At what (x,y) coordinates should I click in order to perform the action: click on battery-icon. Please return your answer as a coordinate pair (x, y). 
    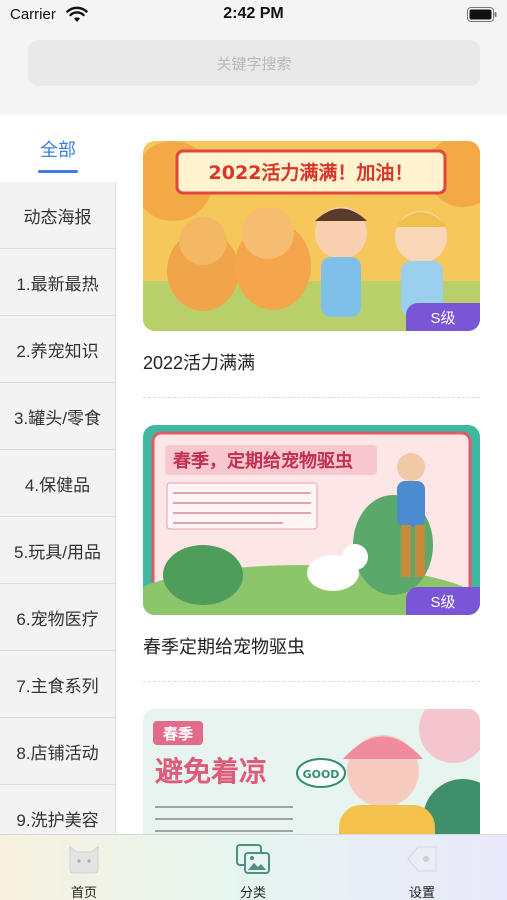
    Looking at the image, I should click on (482, 14).